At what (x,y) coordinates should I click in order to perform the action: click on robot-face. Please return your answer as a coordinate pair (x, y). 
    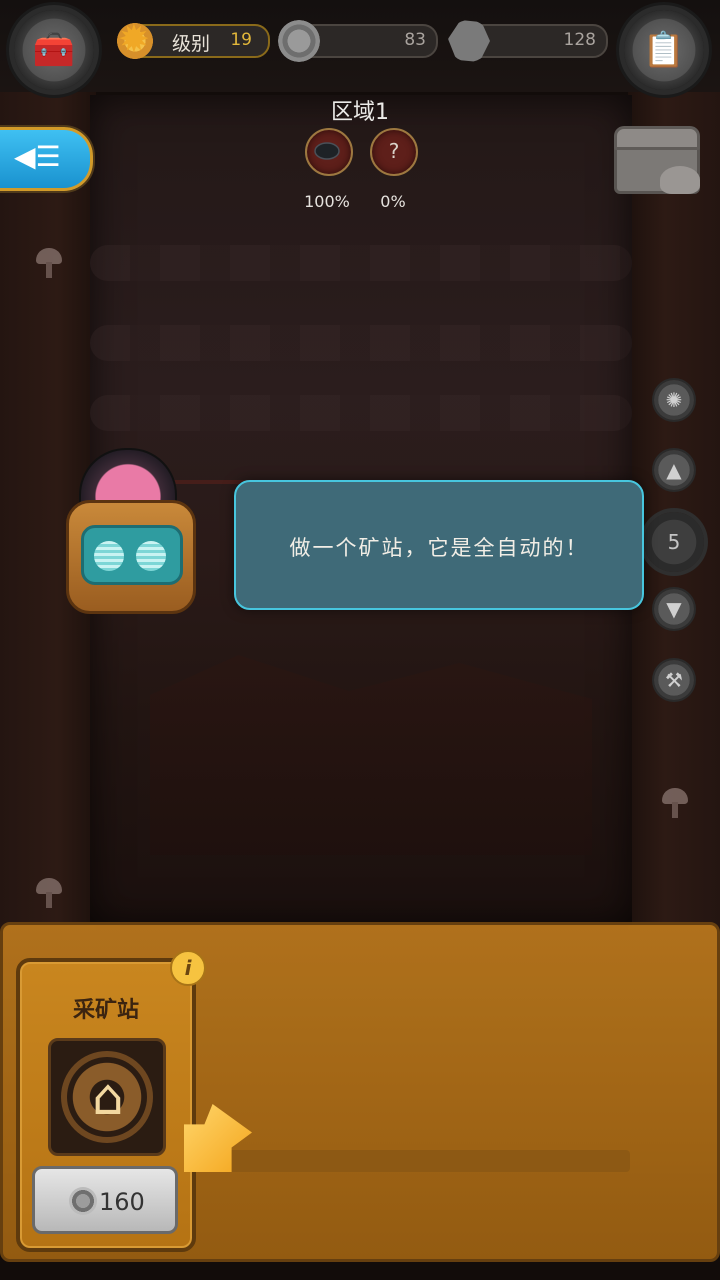
    Looking at the image, I should click on (132, 555).